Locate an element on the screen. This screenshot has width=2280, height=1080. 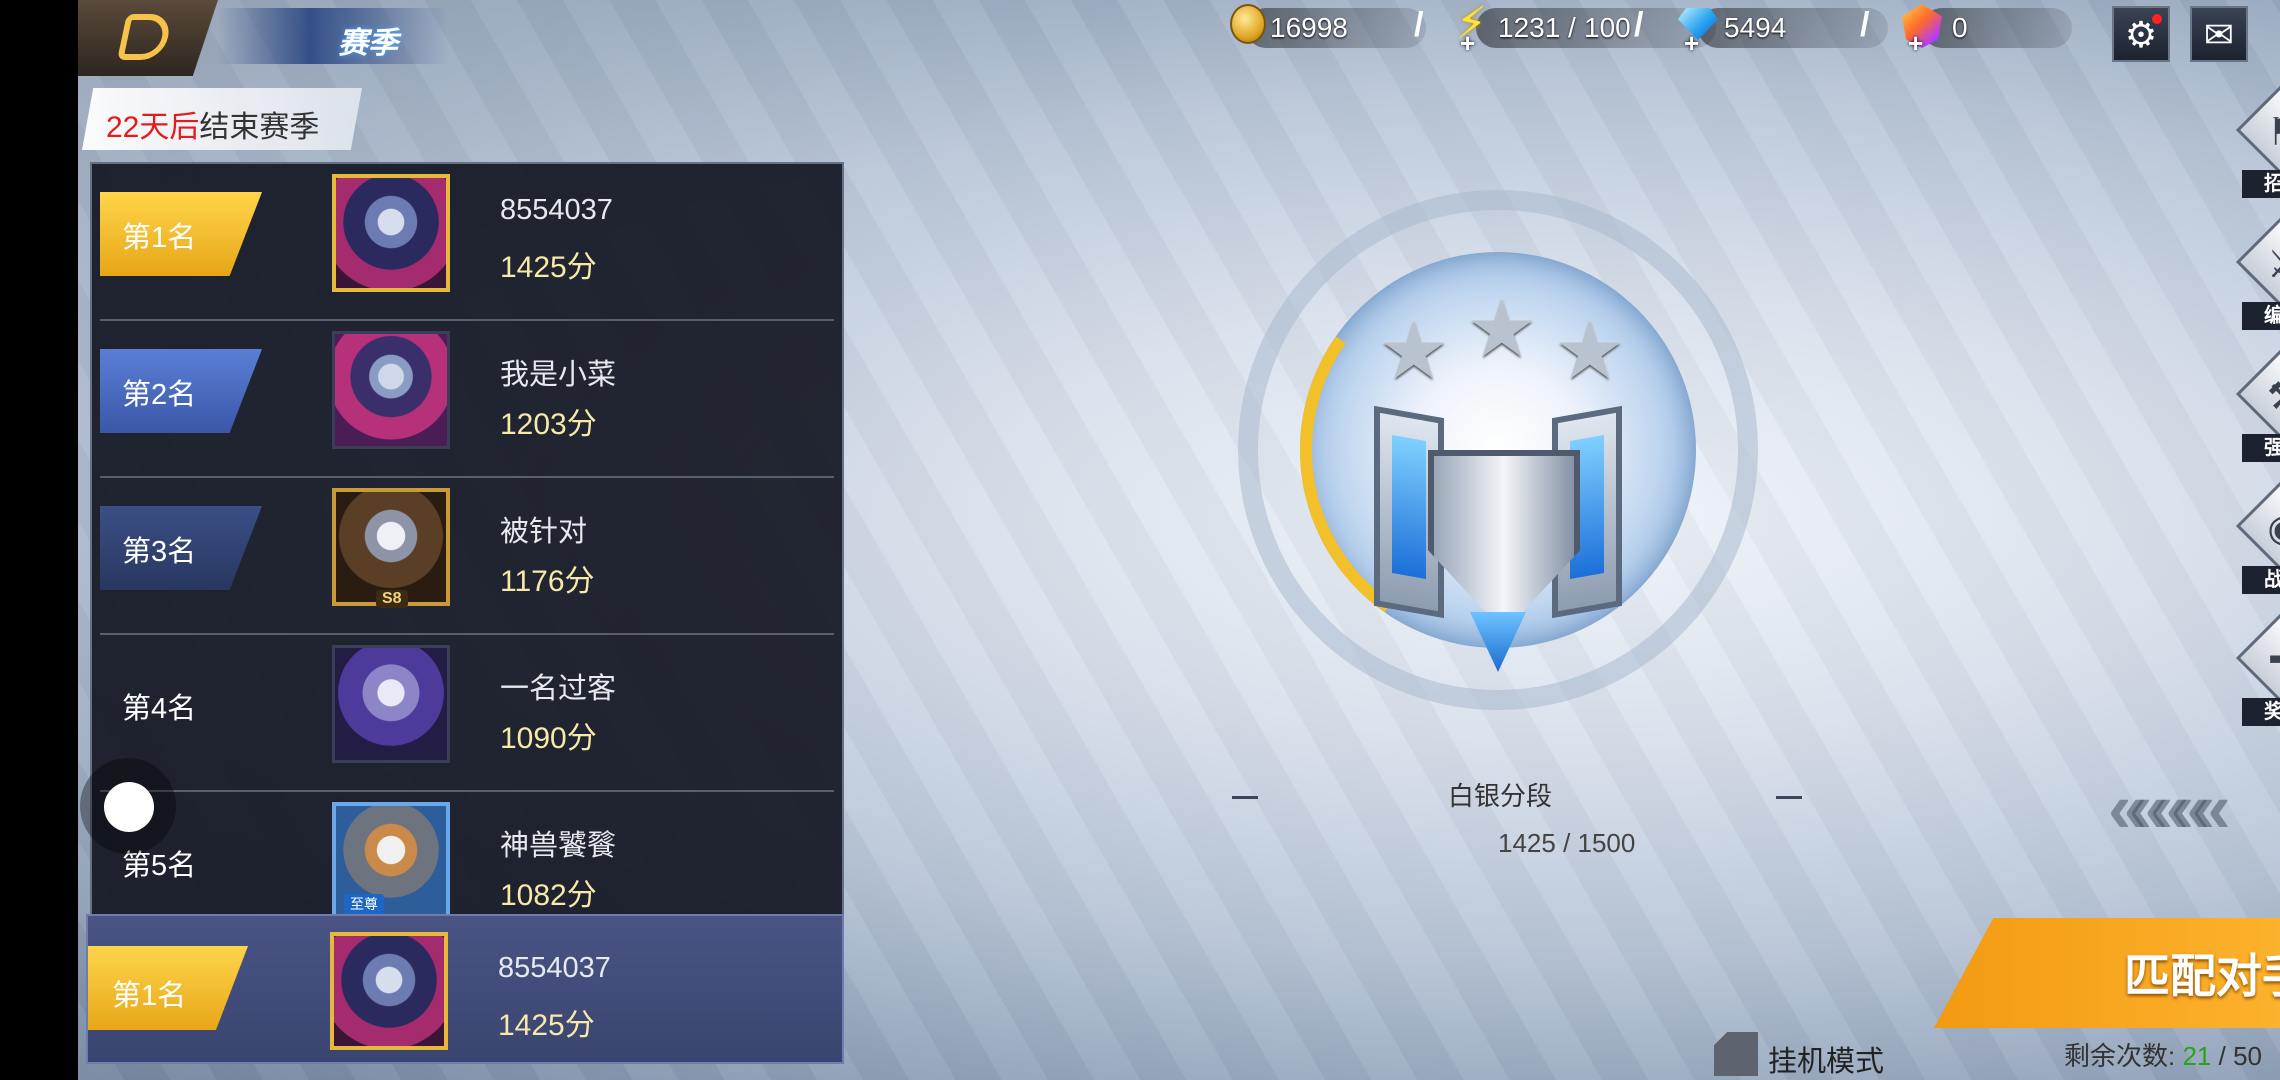
mail-button: ✉ is located at coordinates (2219, 34).